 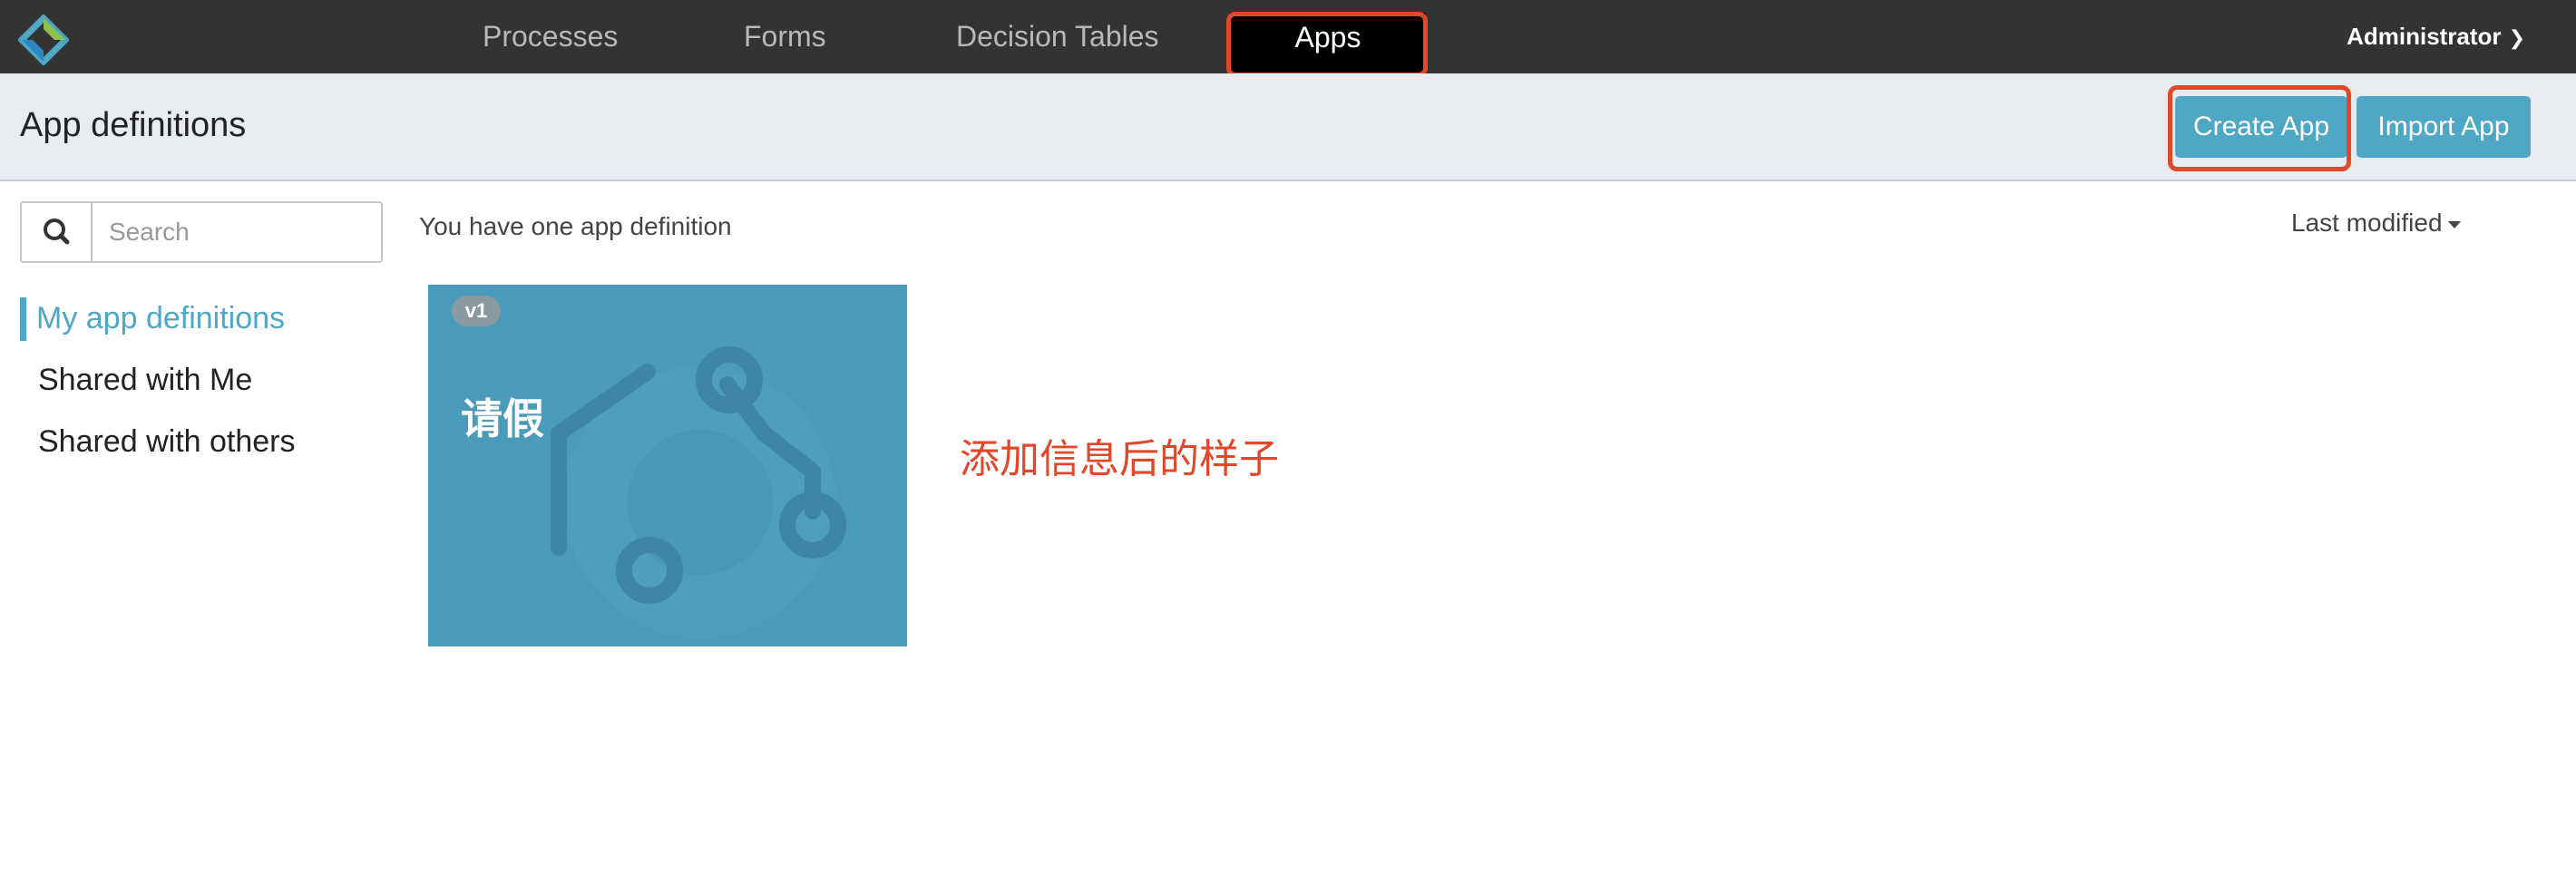 I want to click on app-card: v1 请假, so click(x=667, y=465).